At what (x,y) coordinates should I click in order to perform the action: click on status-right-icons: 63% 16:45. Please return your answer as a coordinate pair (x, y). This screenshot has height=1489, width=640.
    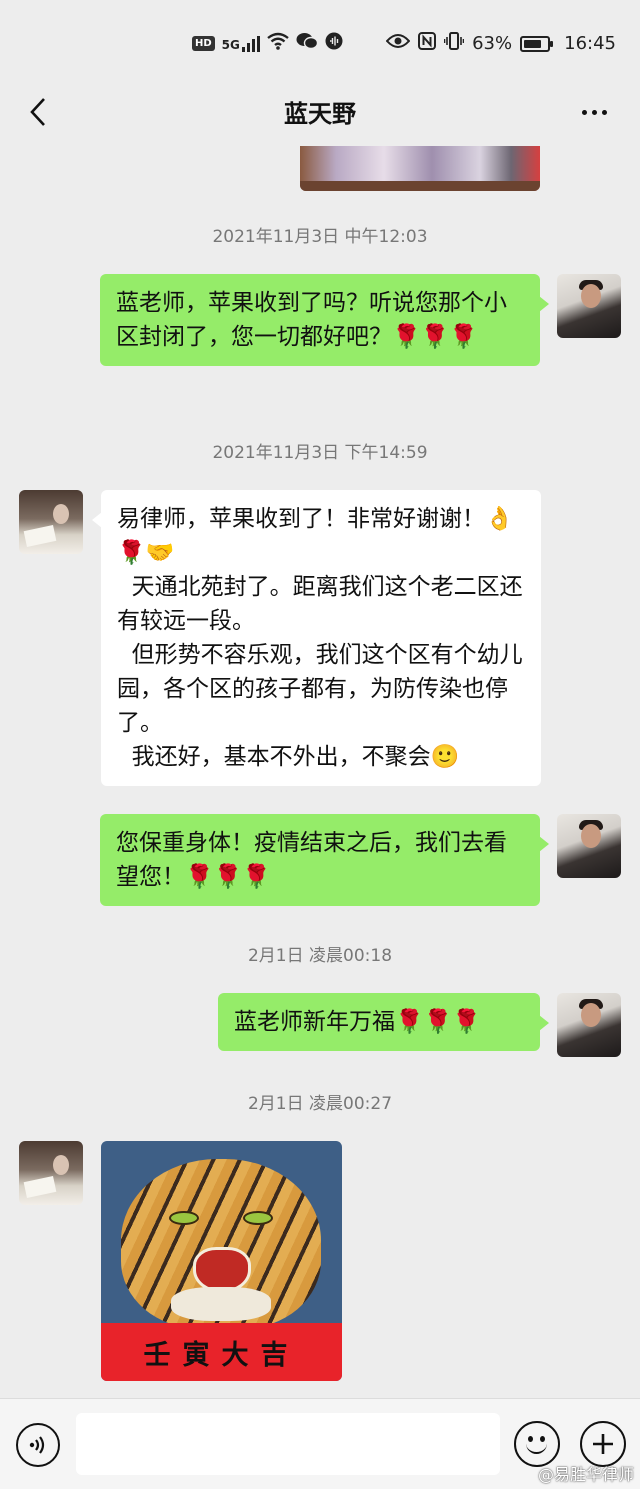
    Looking at the image, I should click on (500, 43).